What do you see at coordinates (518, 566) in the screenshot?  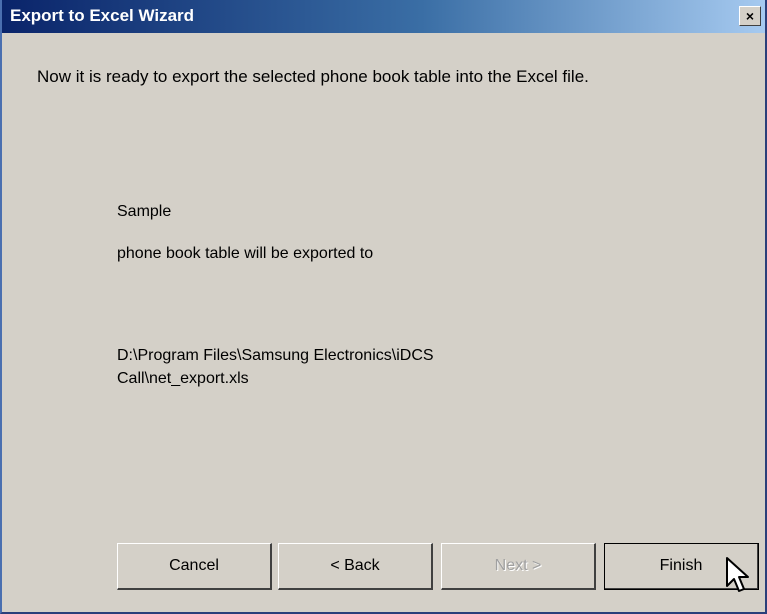 I see `next-button: Next >` at bounding box center [518, 566].